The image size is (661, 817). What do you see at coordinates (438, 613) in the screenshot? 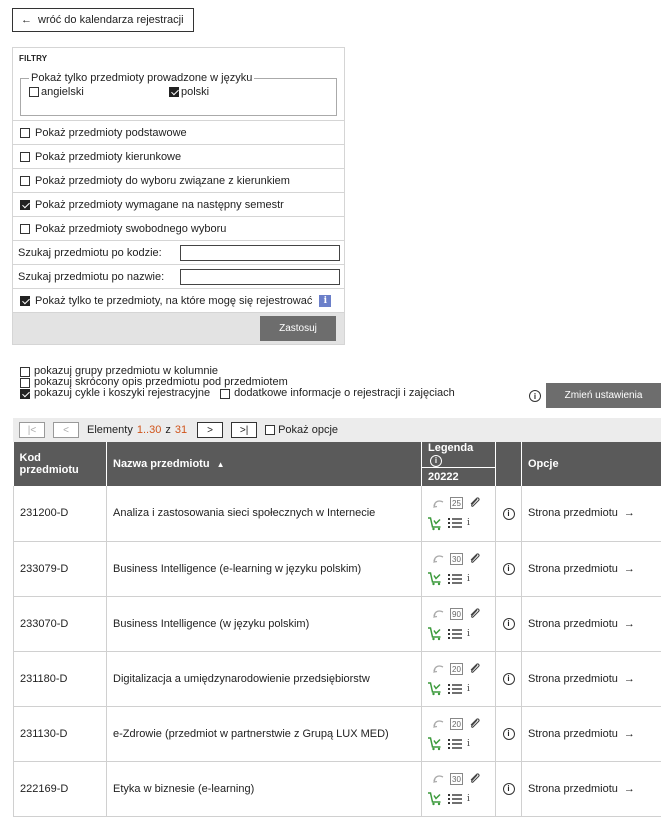
I see `registration-status-icon` at bounding box center [438, 613].